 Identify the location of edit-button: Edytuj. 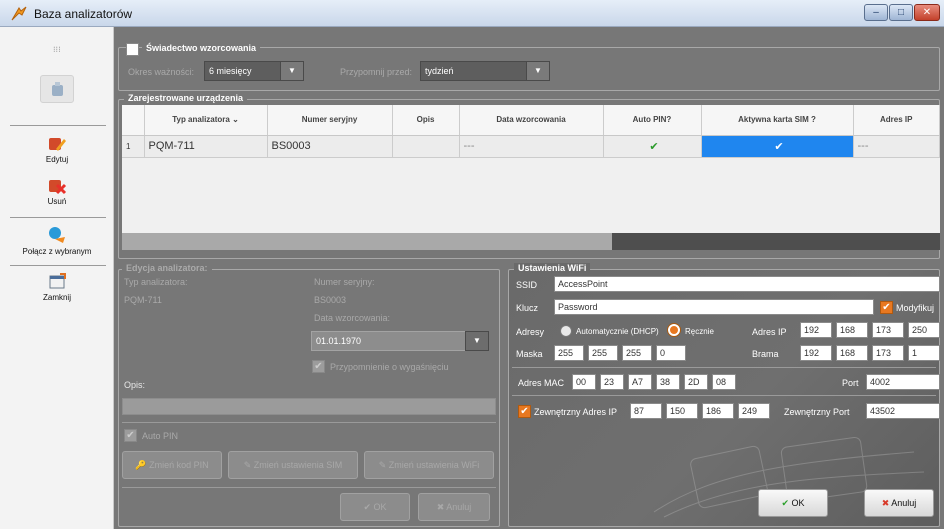
(57, 149).